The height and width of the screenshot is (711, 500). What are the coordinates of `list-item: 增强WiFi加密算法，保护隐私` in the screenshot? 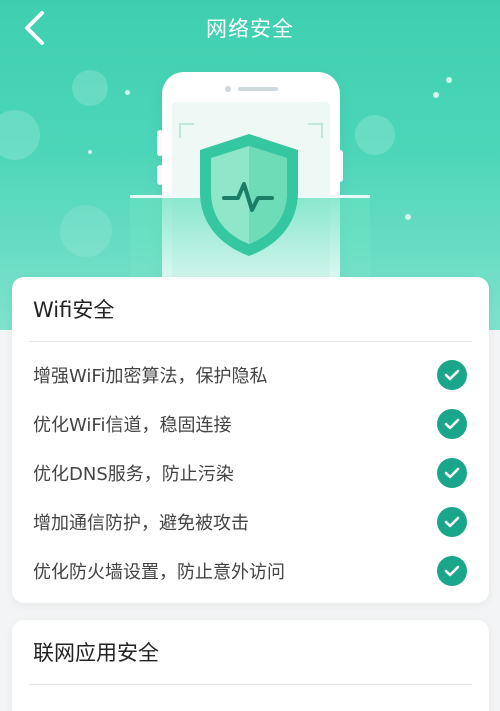 It's located at (250, 374).